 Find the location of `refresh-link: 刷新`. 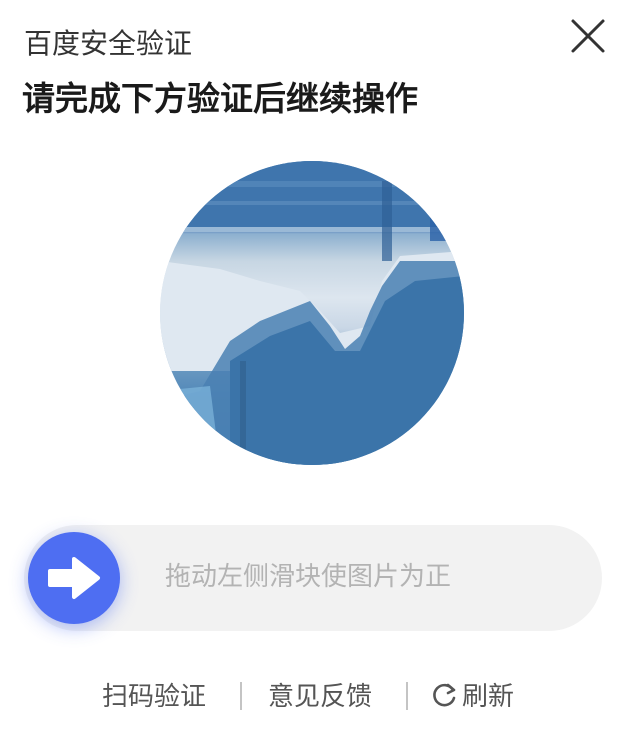

refresh-link: 刷新 is located at coordinates (473, 697).